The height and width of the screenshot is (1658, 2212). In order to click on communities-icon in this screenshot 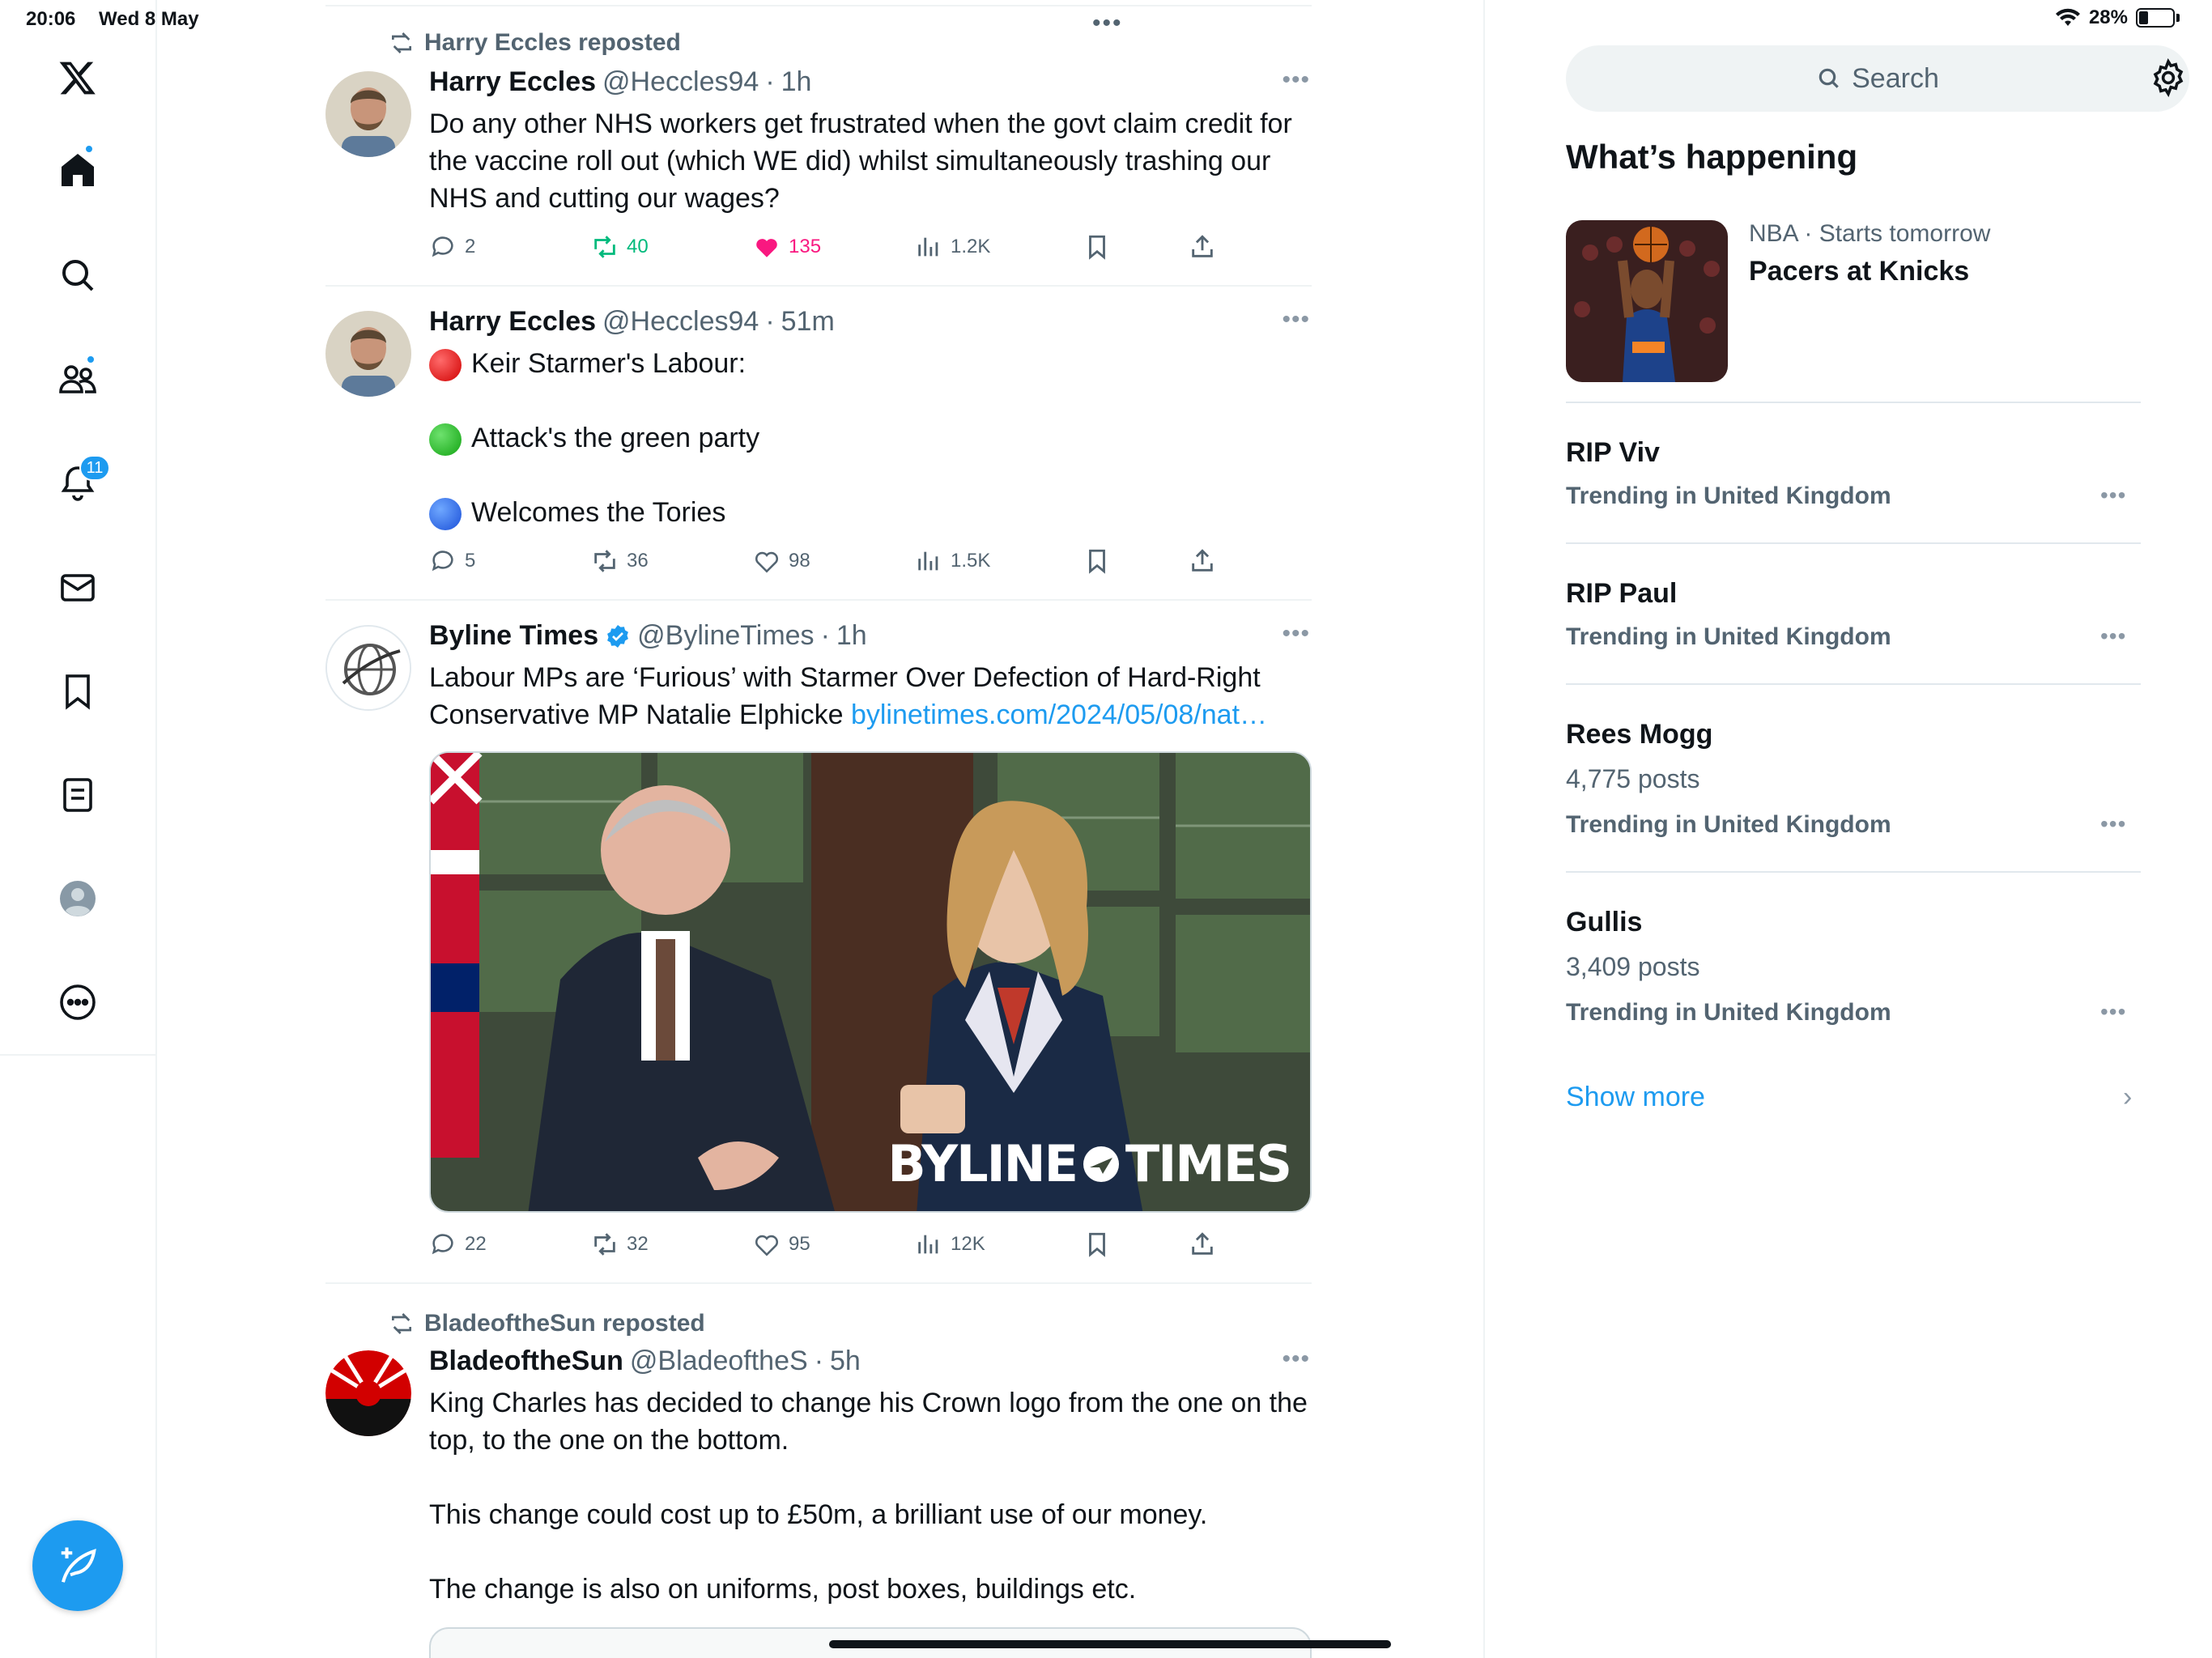, I will do `click(78, 379)`.